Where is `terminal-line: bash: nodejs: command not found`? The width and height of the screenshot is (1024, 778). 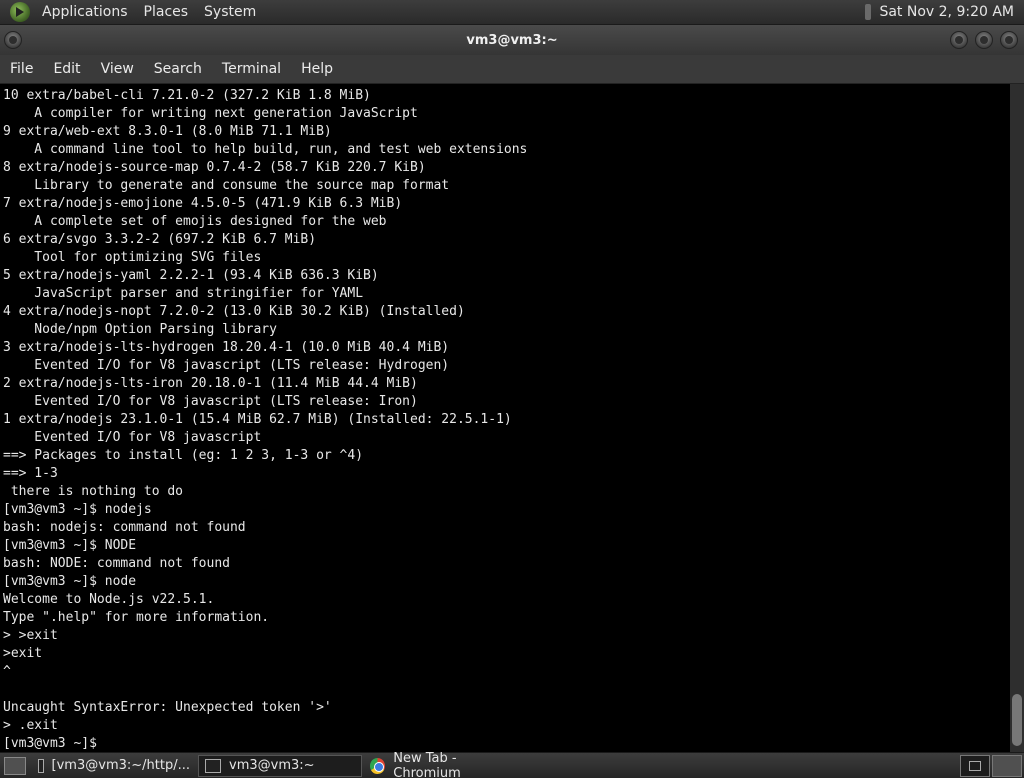
terminal-line: bash: nodejs: command not found is located at coordinates (124, 527).